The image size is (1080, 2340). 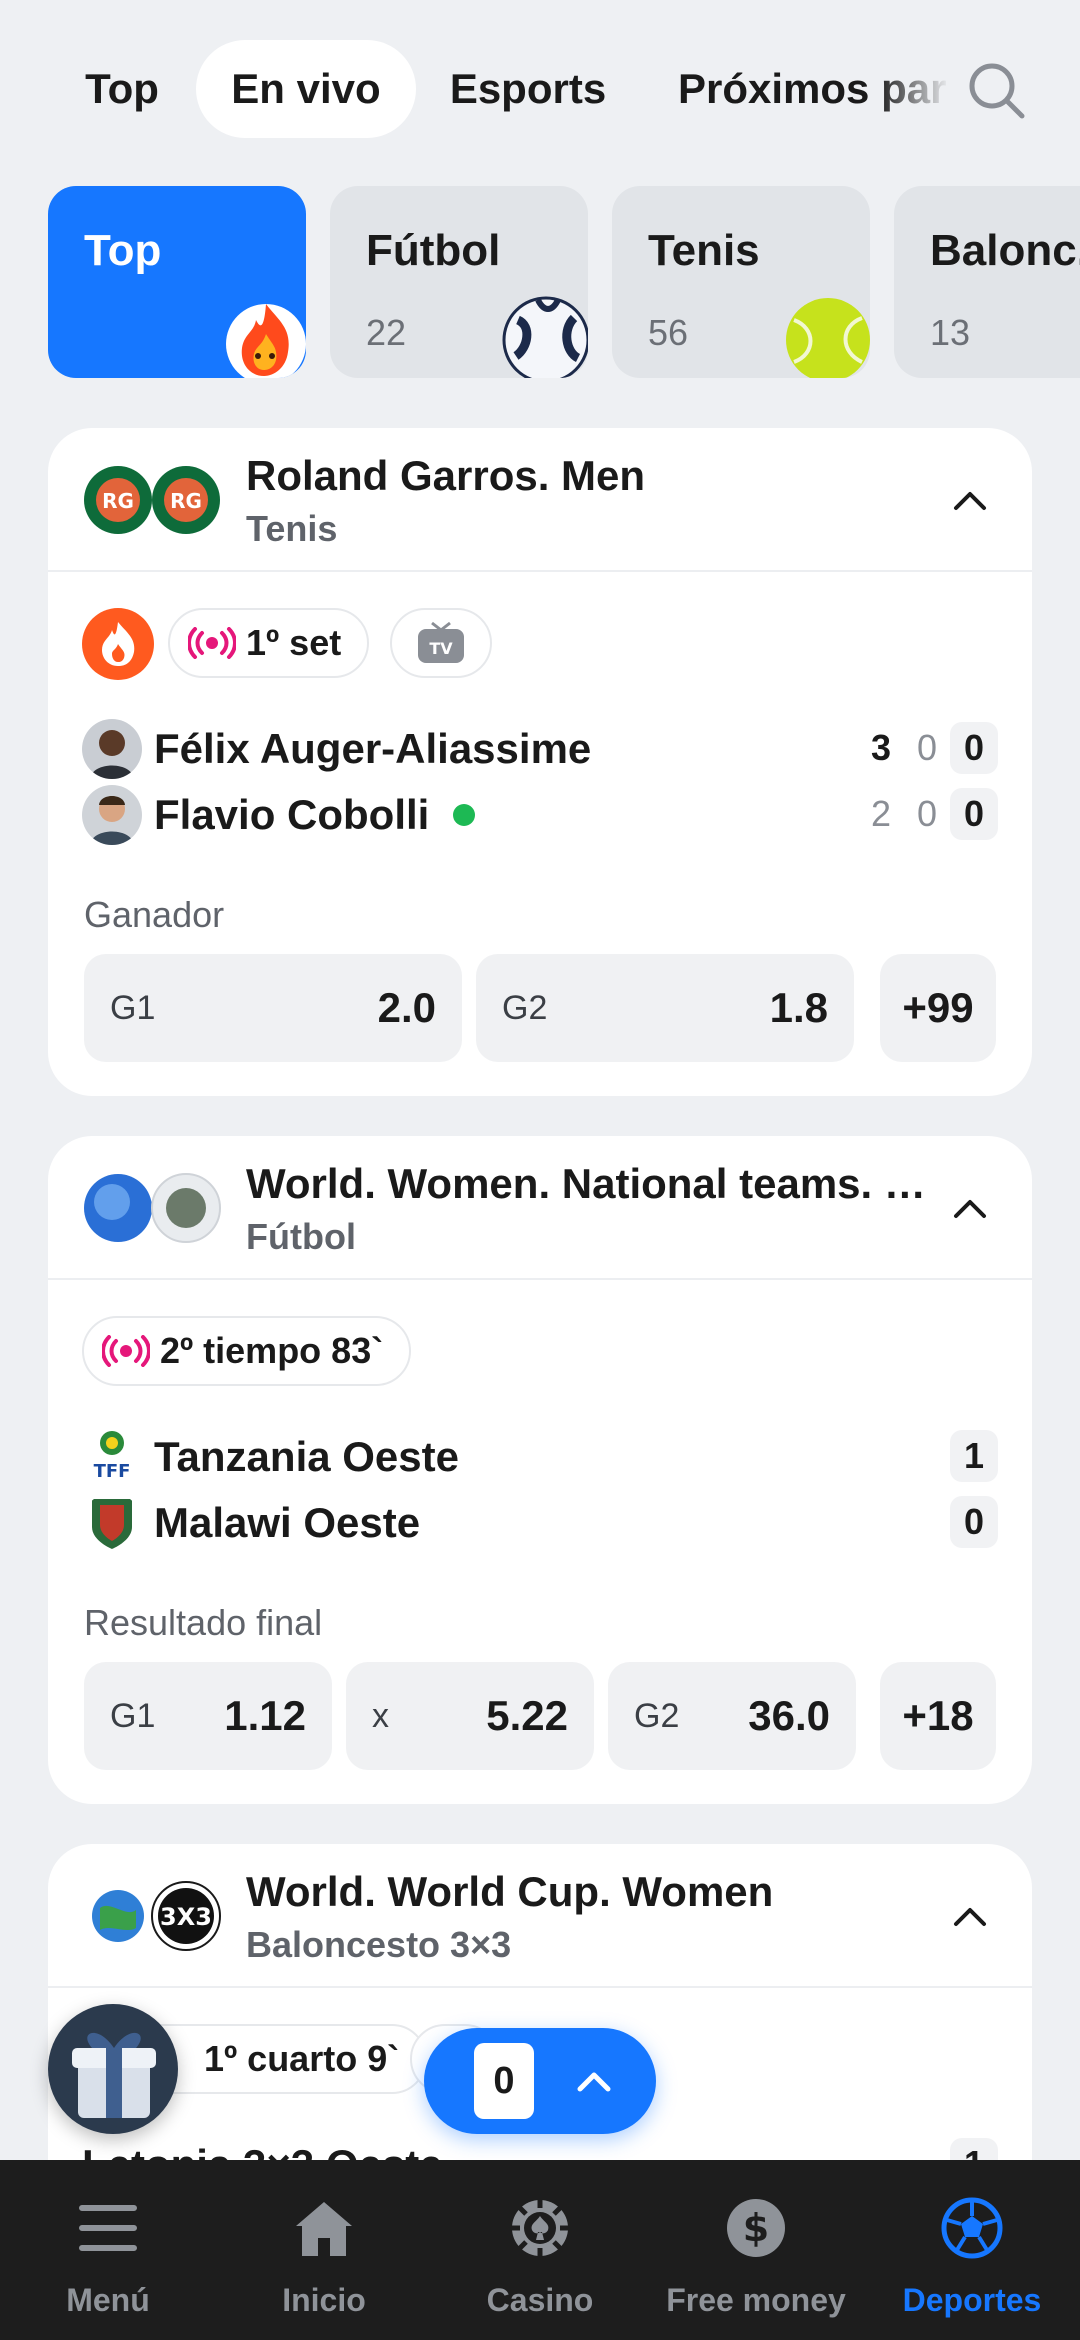 What do you see at coordinates (272, 1350) in the screenshot?
I see `live-status-text: 2º tiempo 83`` at bounding box center [272, 1350].